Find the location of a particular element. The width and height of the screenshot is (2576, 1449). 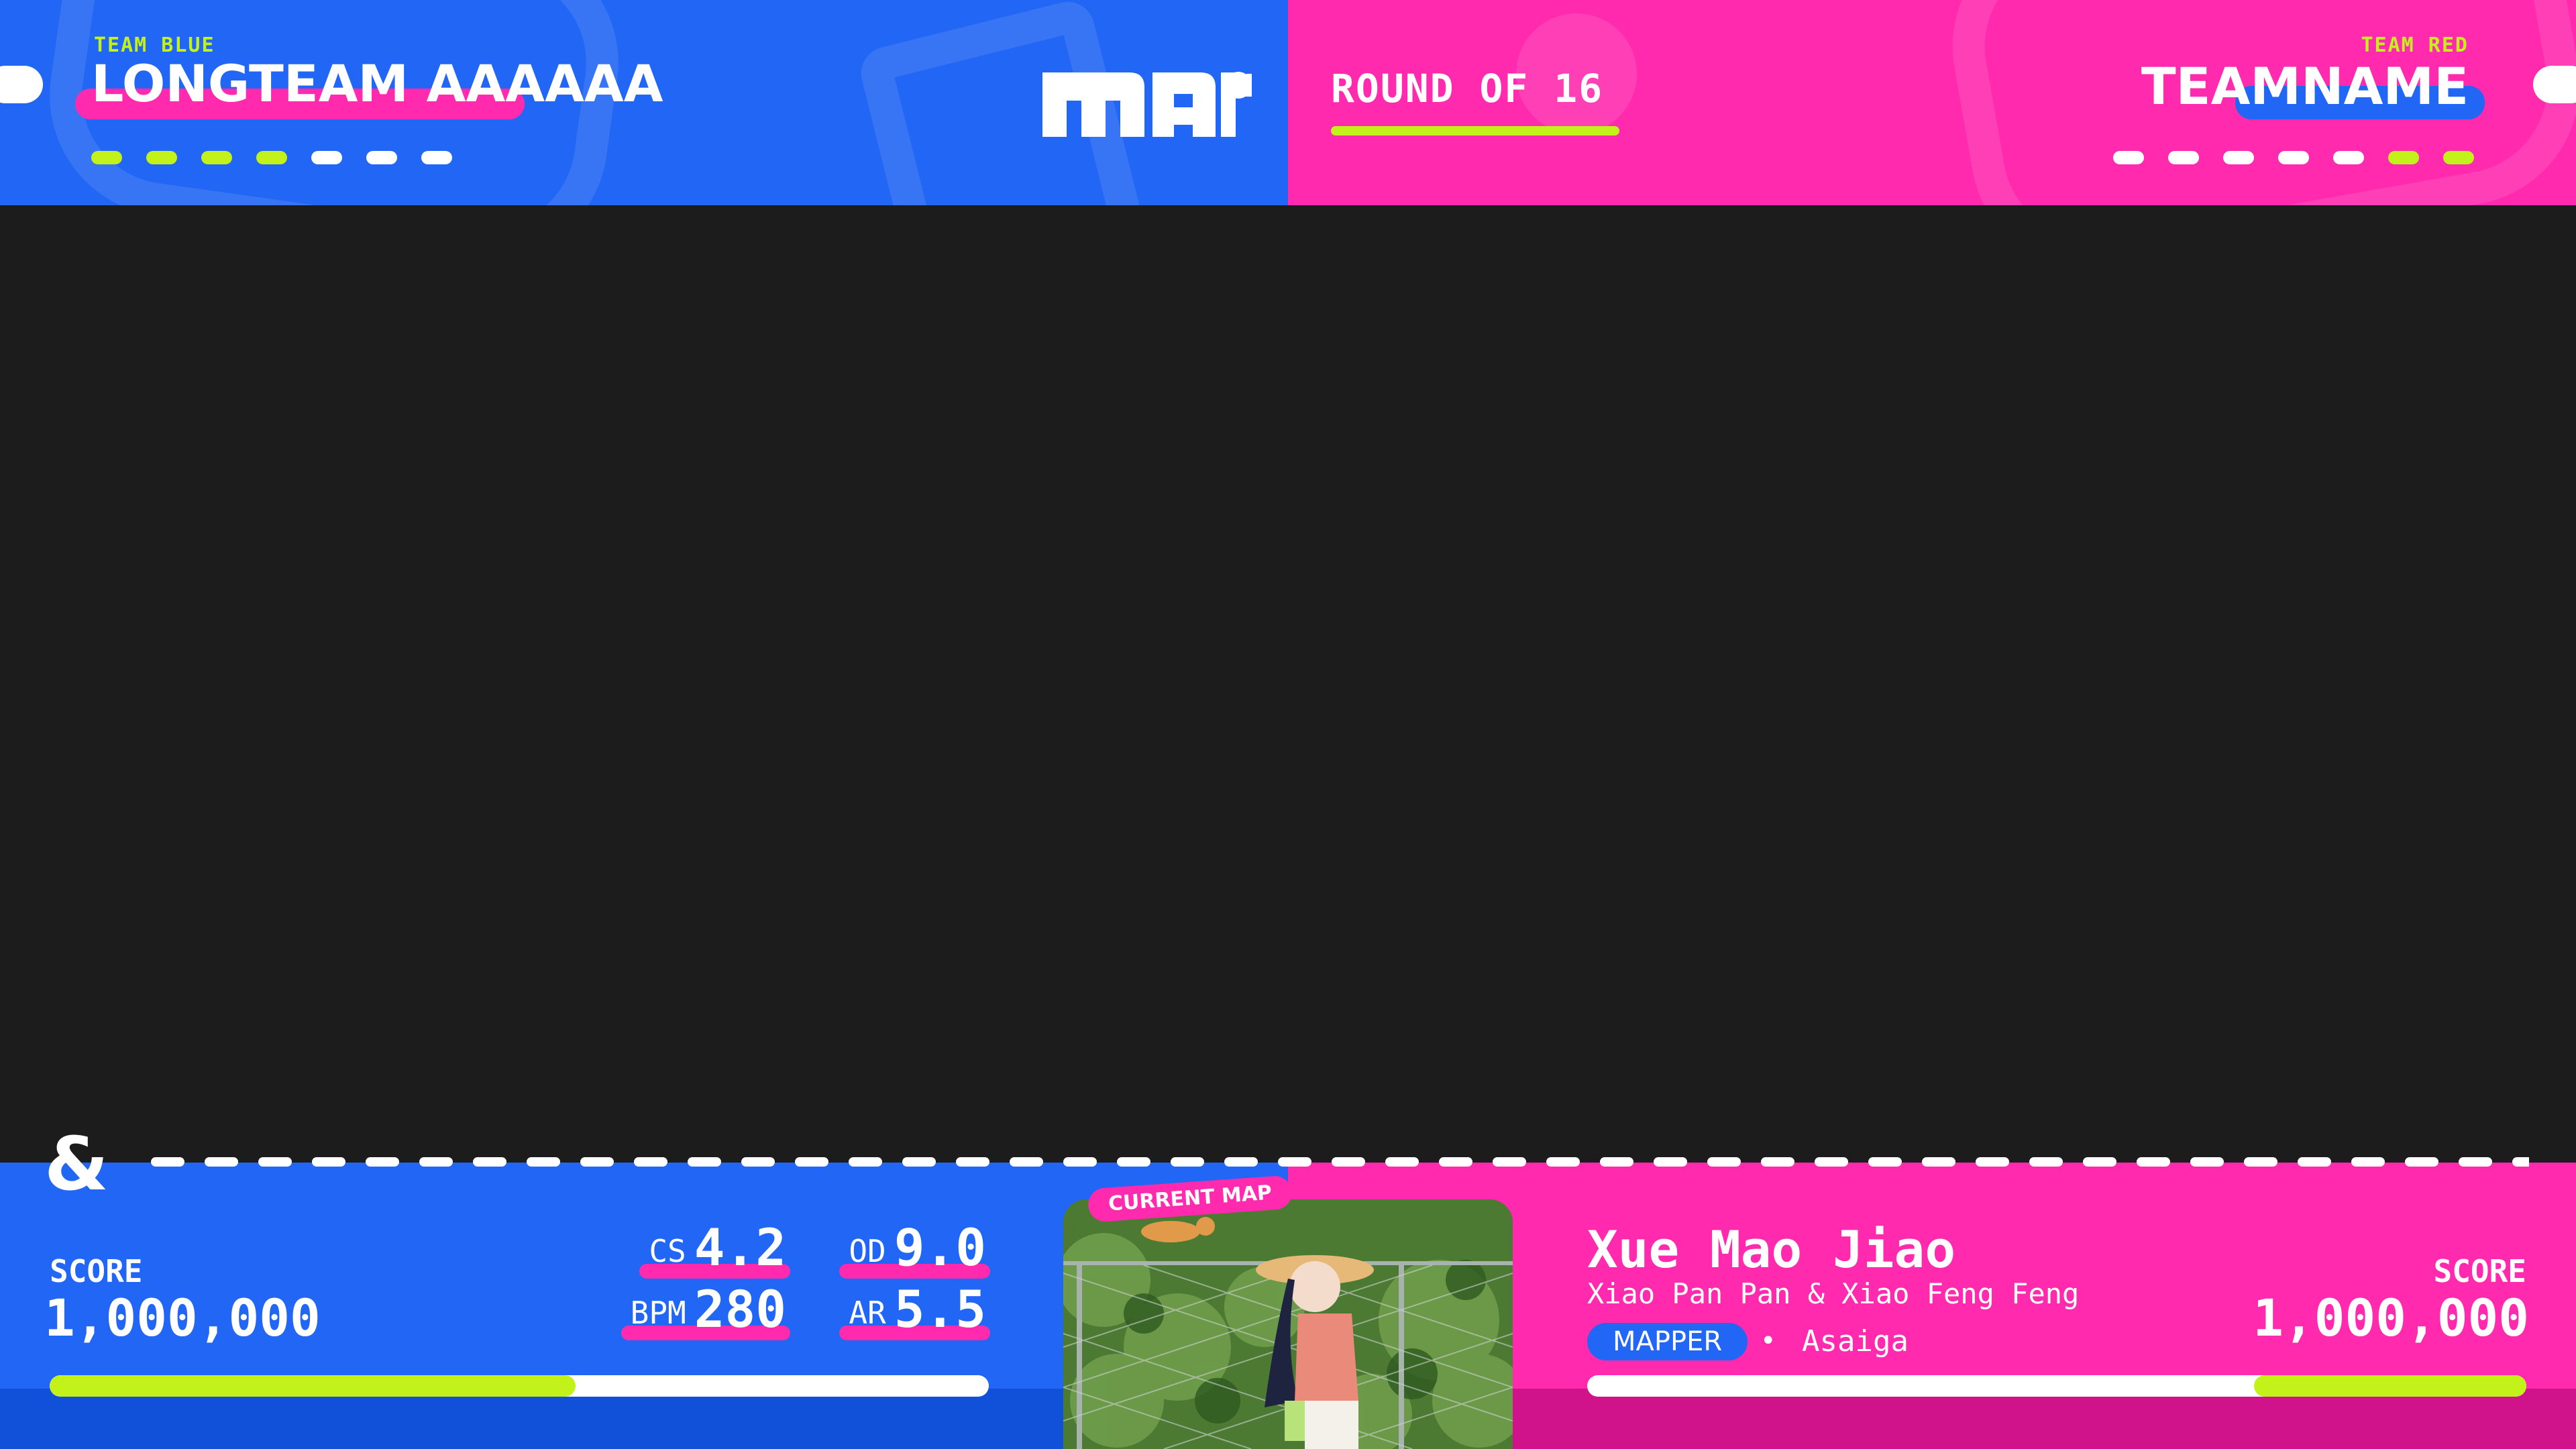

stat-bpm: BPM 280 is located at coordinates (705, 1309).